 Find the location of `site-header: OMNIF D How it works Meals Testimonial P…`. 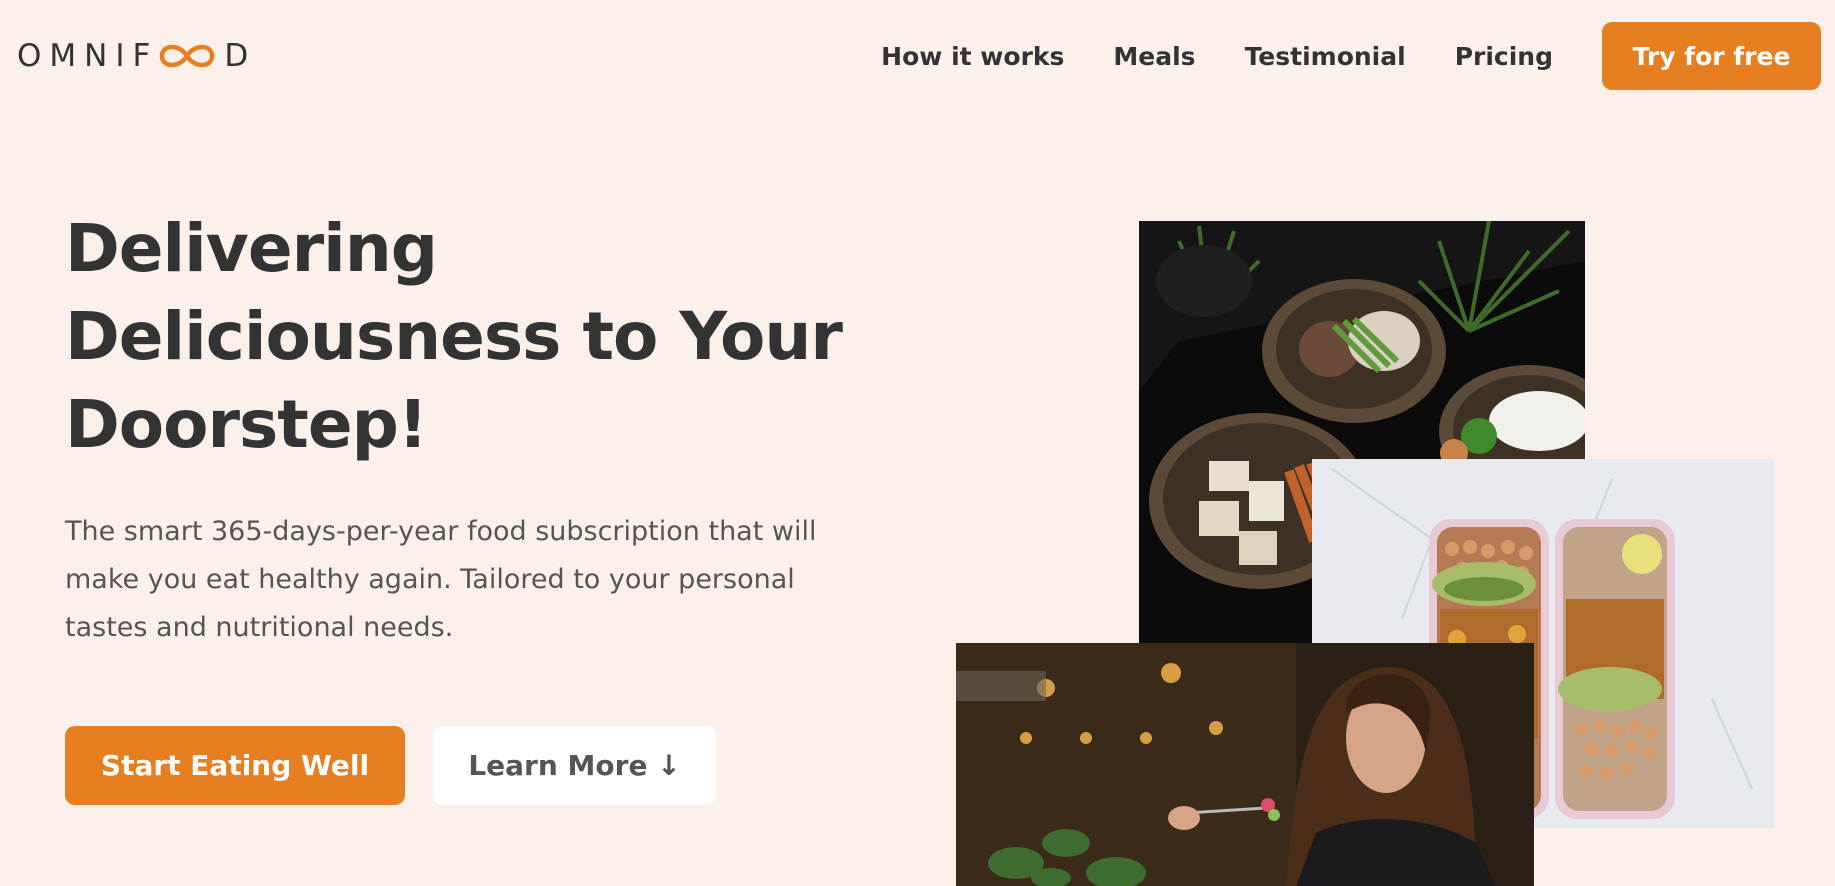

site-header: OMNIF D How it works Meals Testimonial P… is located at coordinates (917, 56).